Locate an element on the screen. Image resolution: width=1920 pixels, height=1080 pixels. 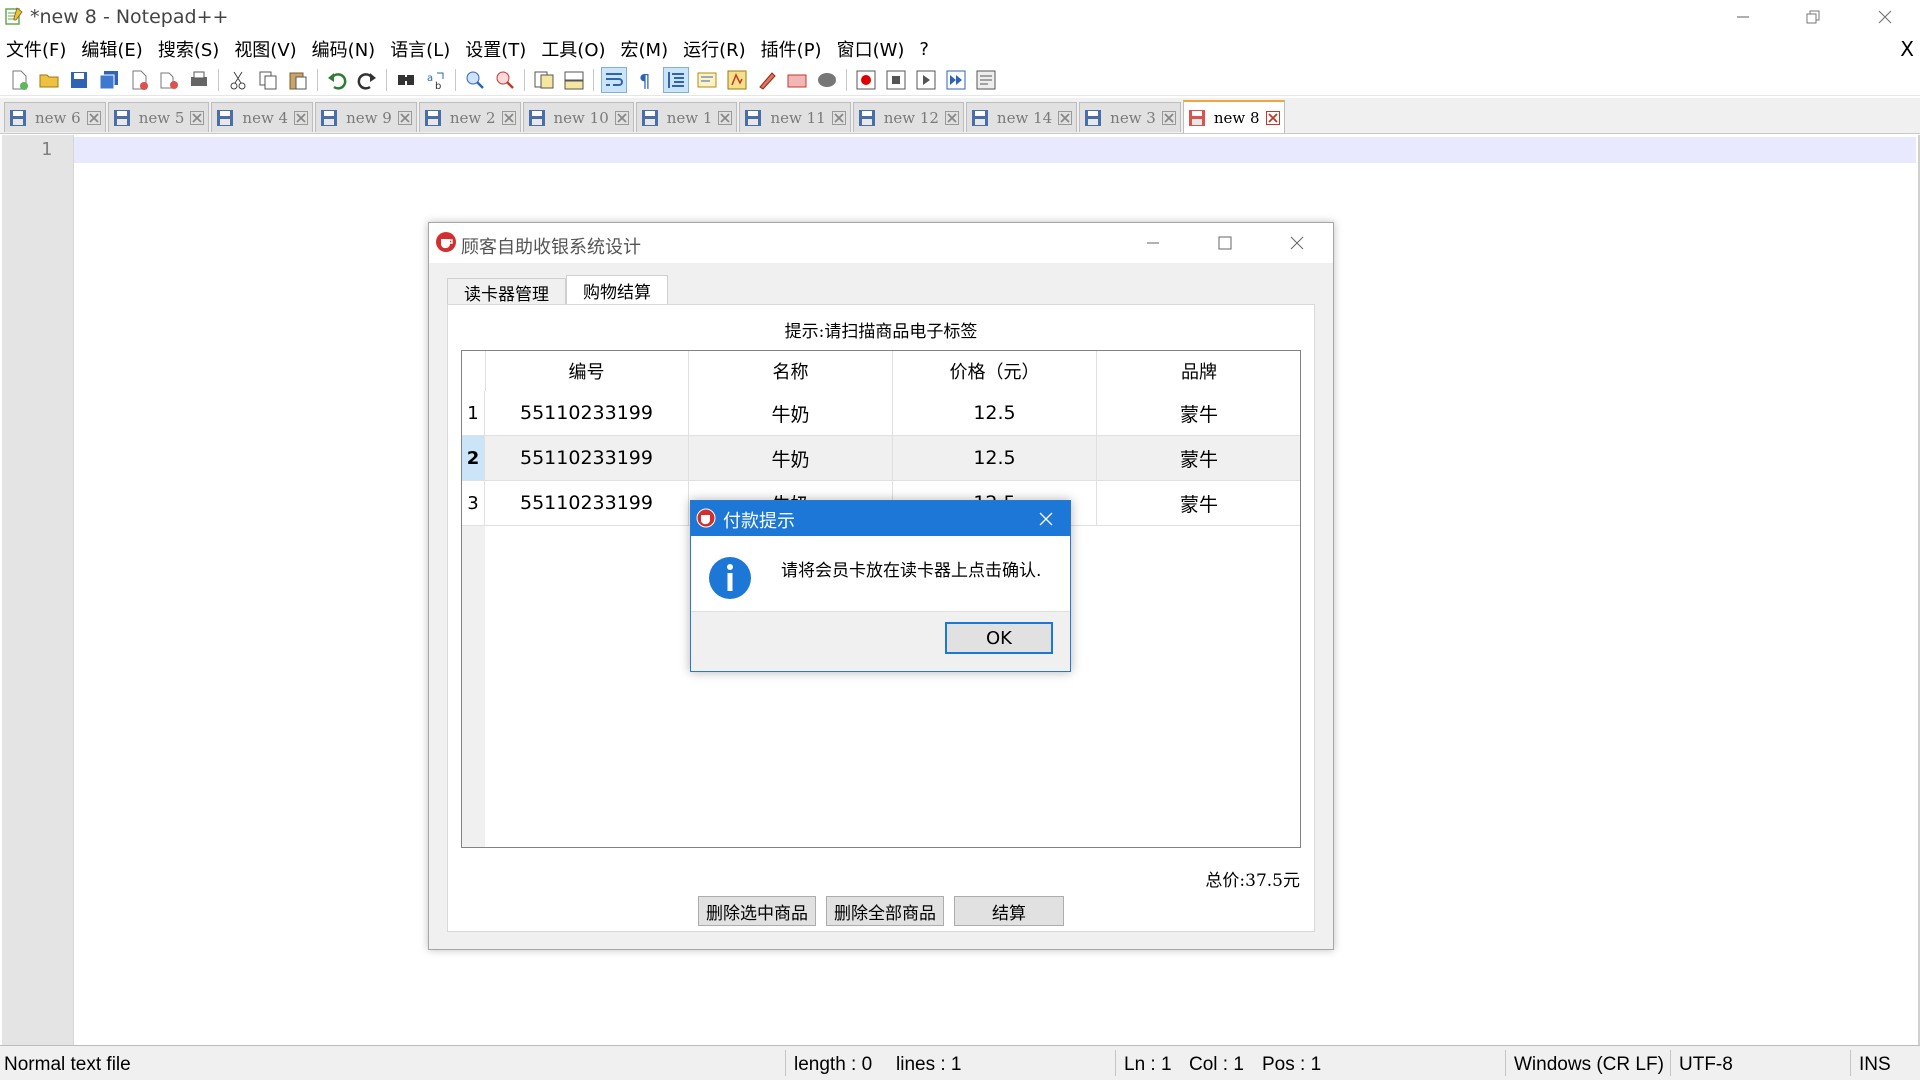
menu-run: 运行(R) is located at coordinates (714, 49).